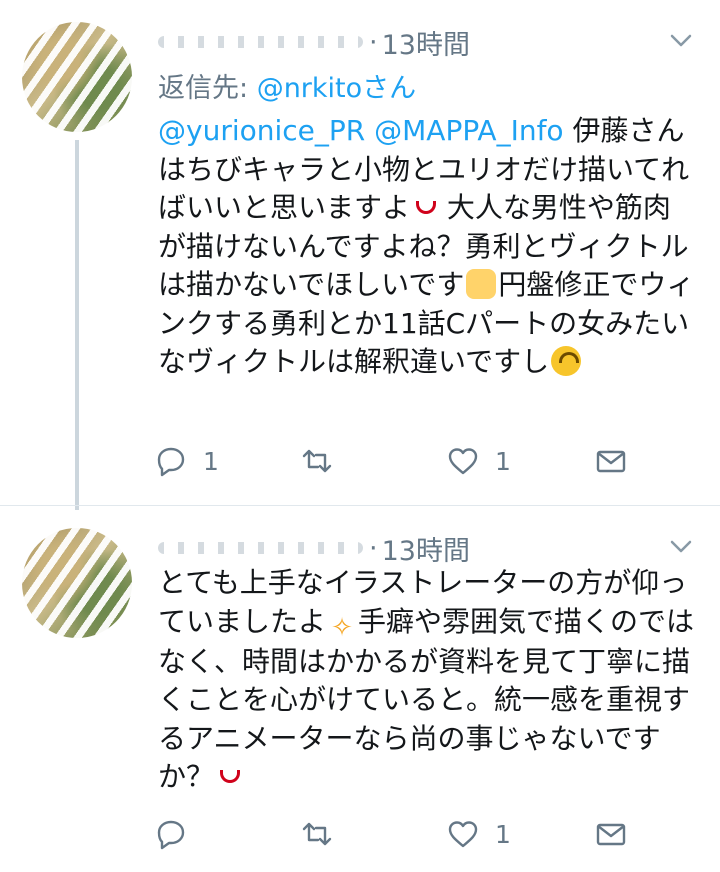 This screenshot has width=720, height=872. What do you see at coordinates (211, 461) in the screenshot?
I see `reply-count: 1` at bounding box center [211, 461].